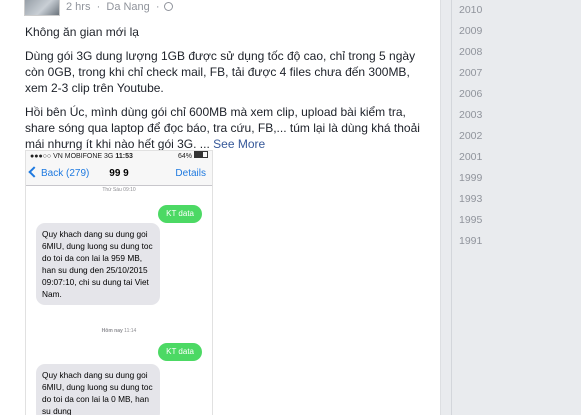  What do you see at coordinates (239, 144) in the screenshot?
I see `see-more-link: See More` at bounding box center [239, 144].